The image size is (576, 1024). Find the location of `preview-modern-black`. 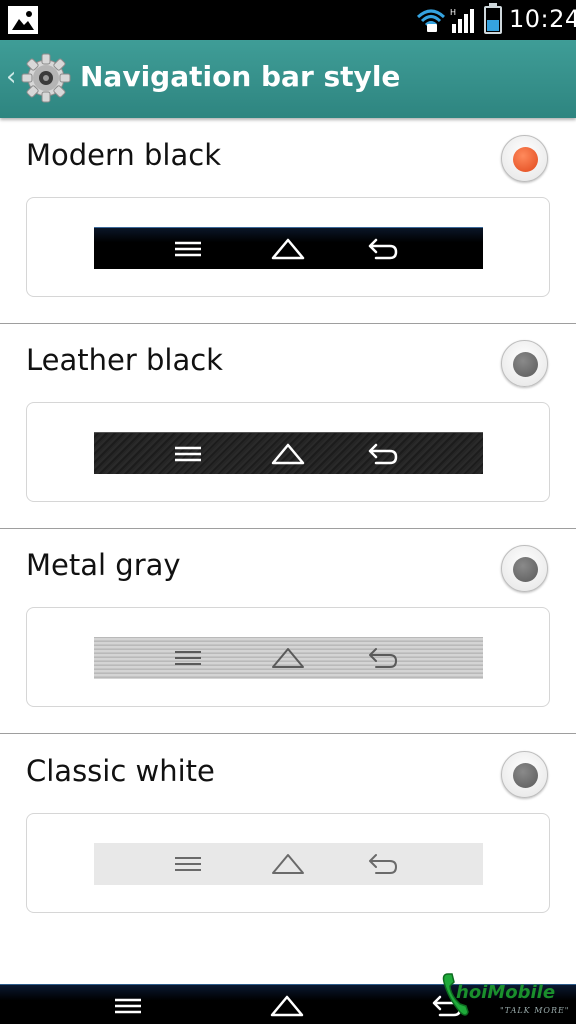

preview-modern-black is located at coordinates (288, 247).